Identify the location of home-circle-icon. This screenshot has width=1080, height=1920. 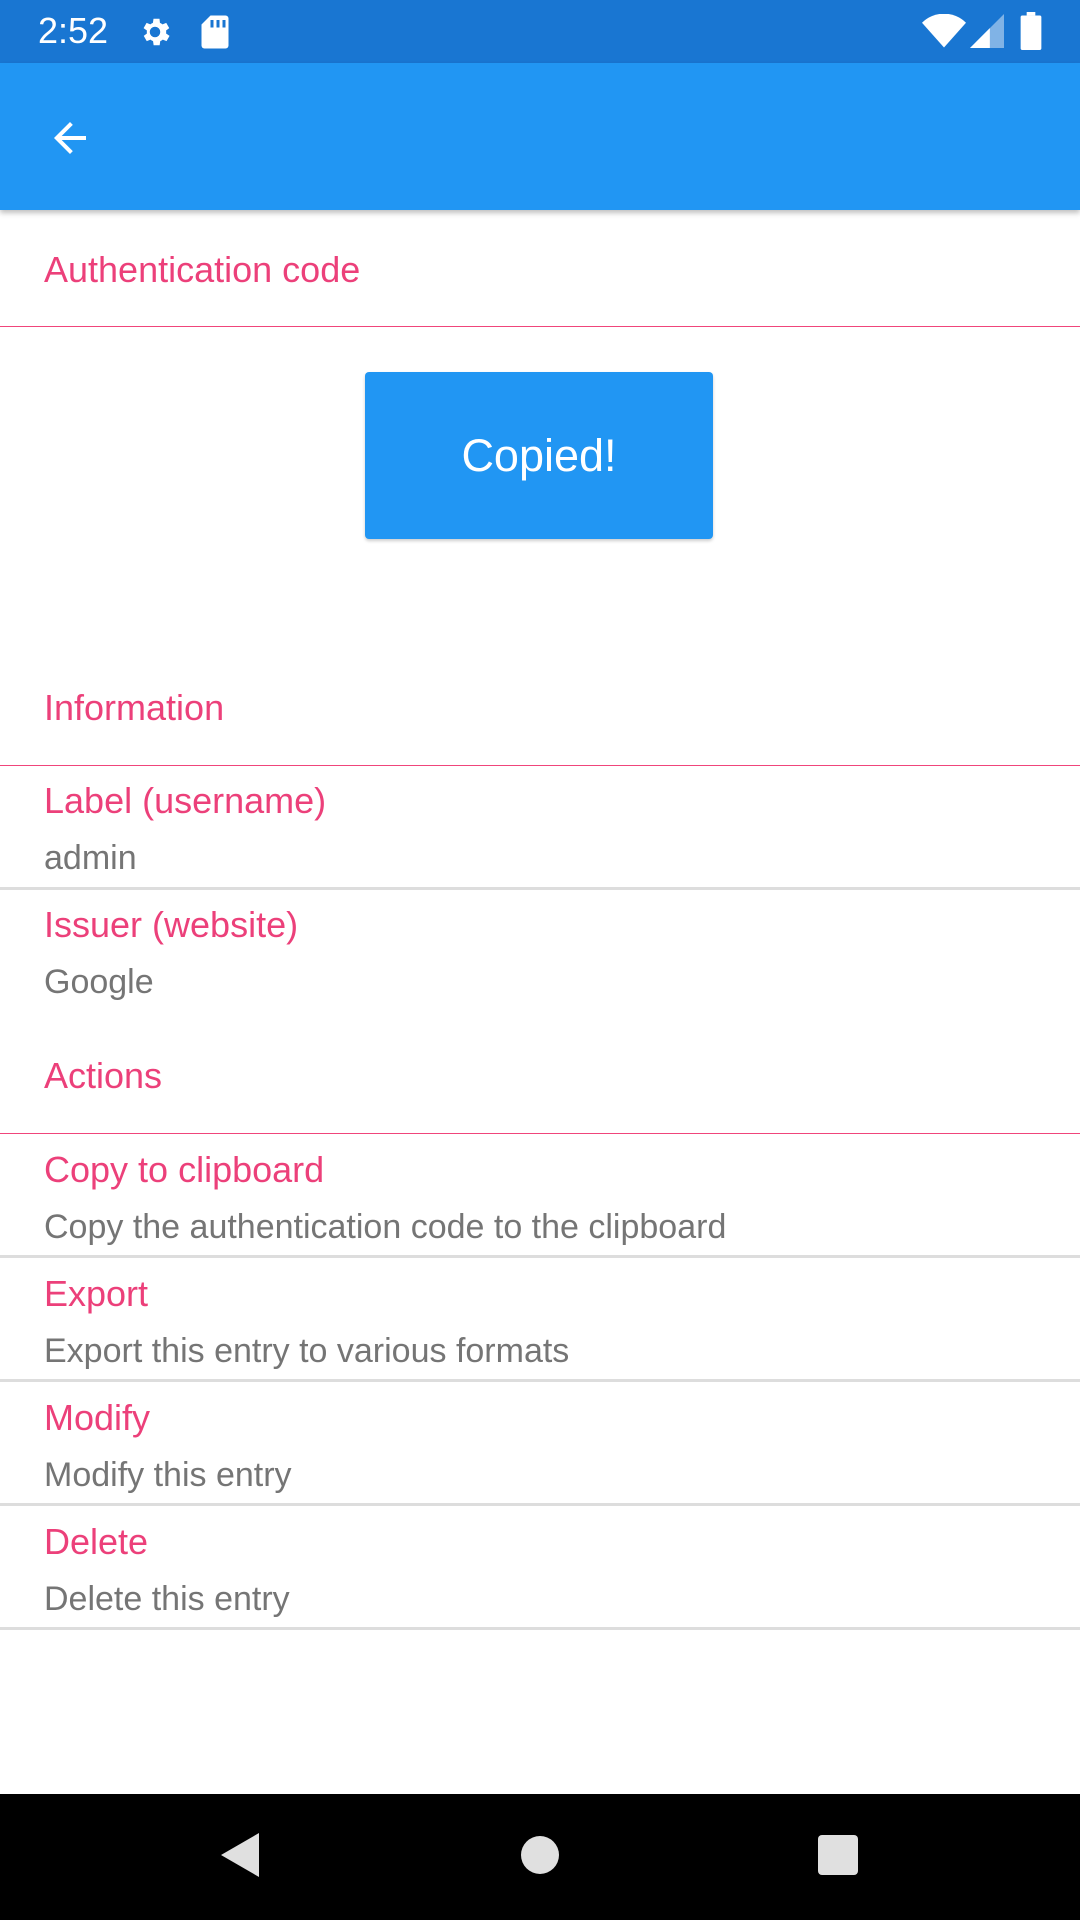
(540, 1857).